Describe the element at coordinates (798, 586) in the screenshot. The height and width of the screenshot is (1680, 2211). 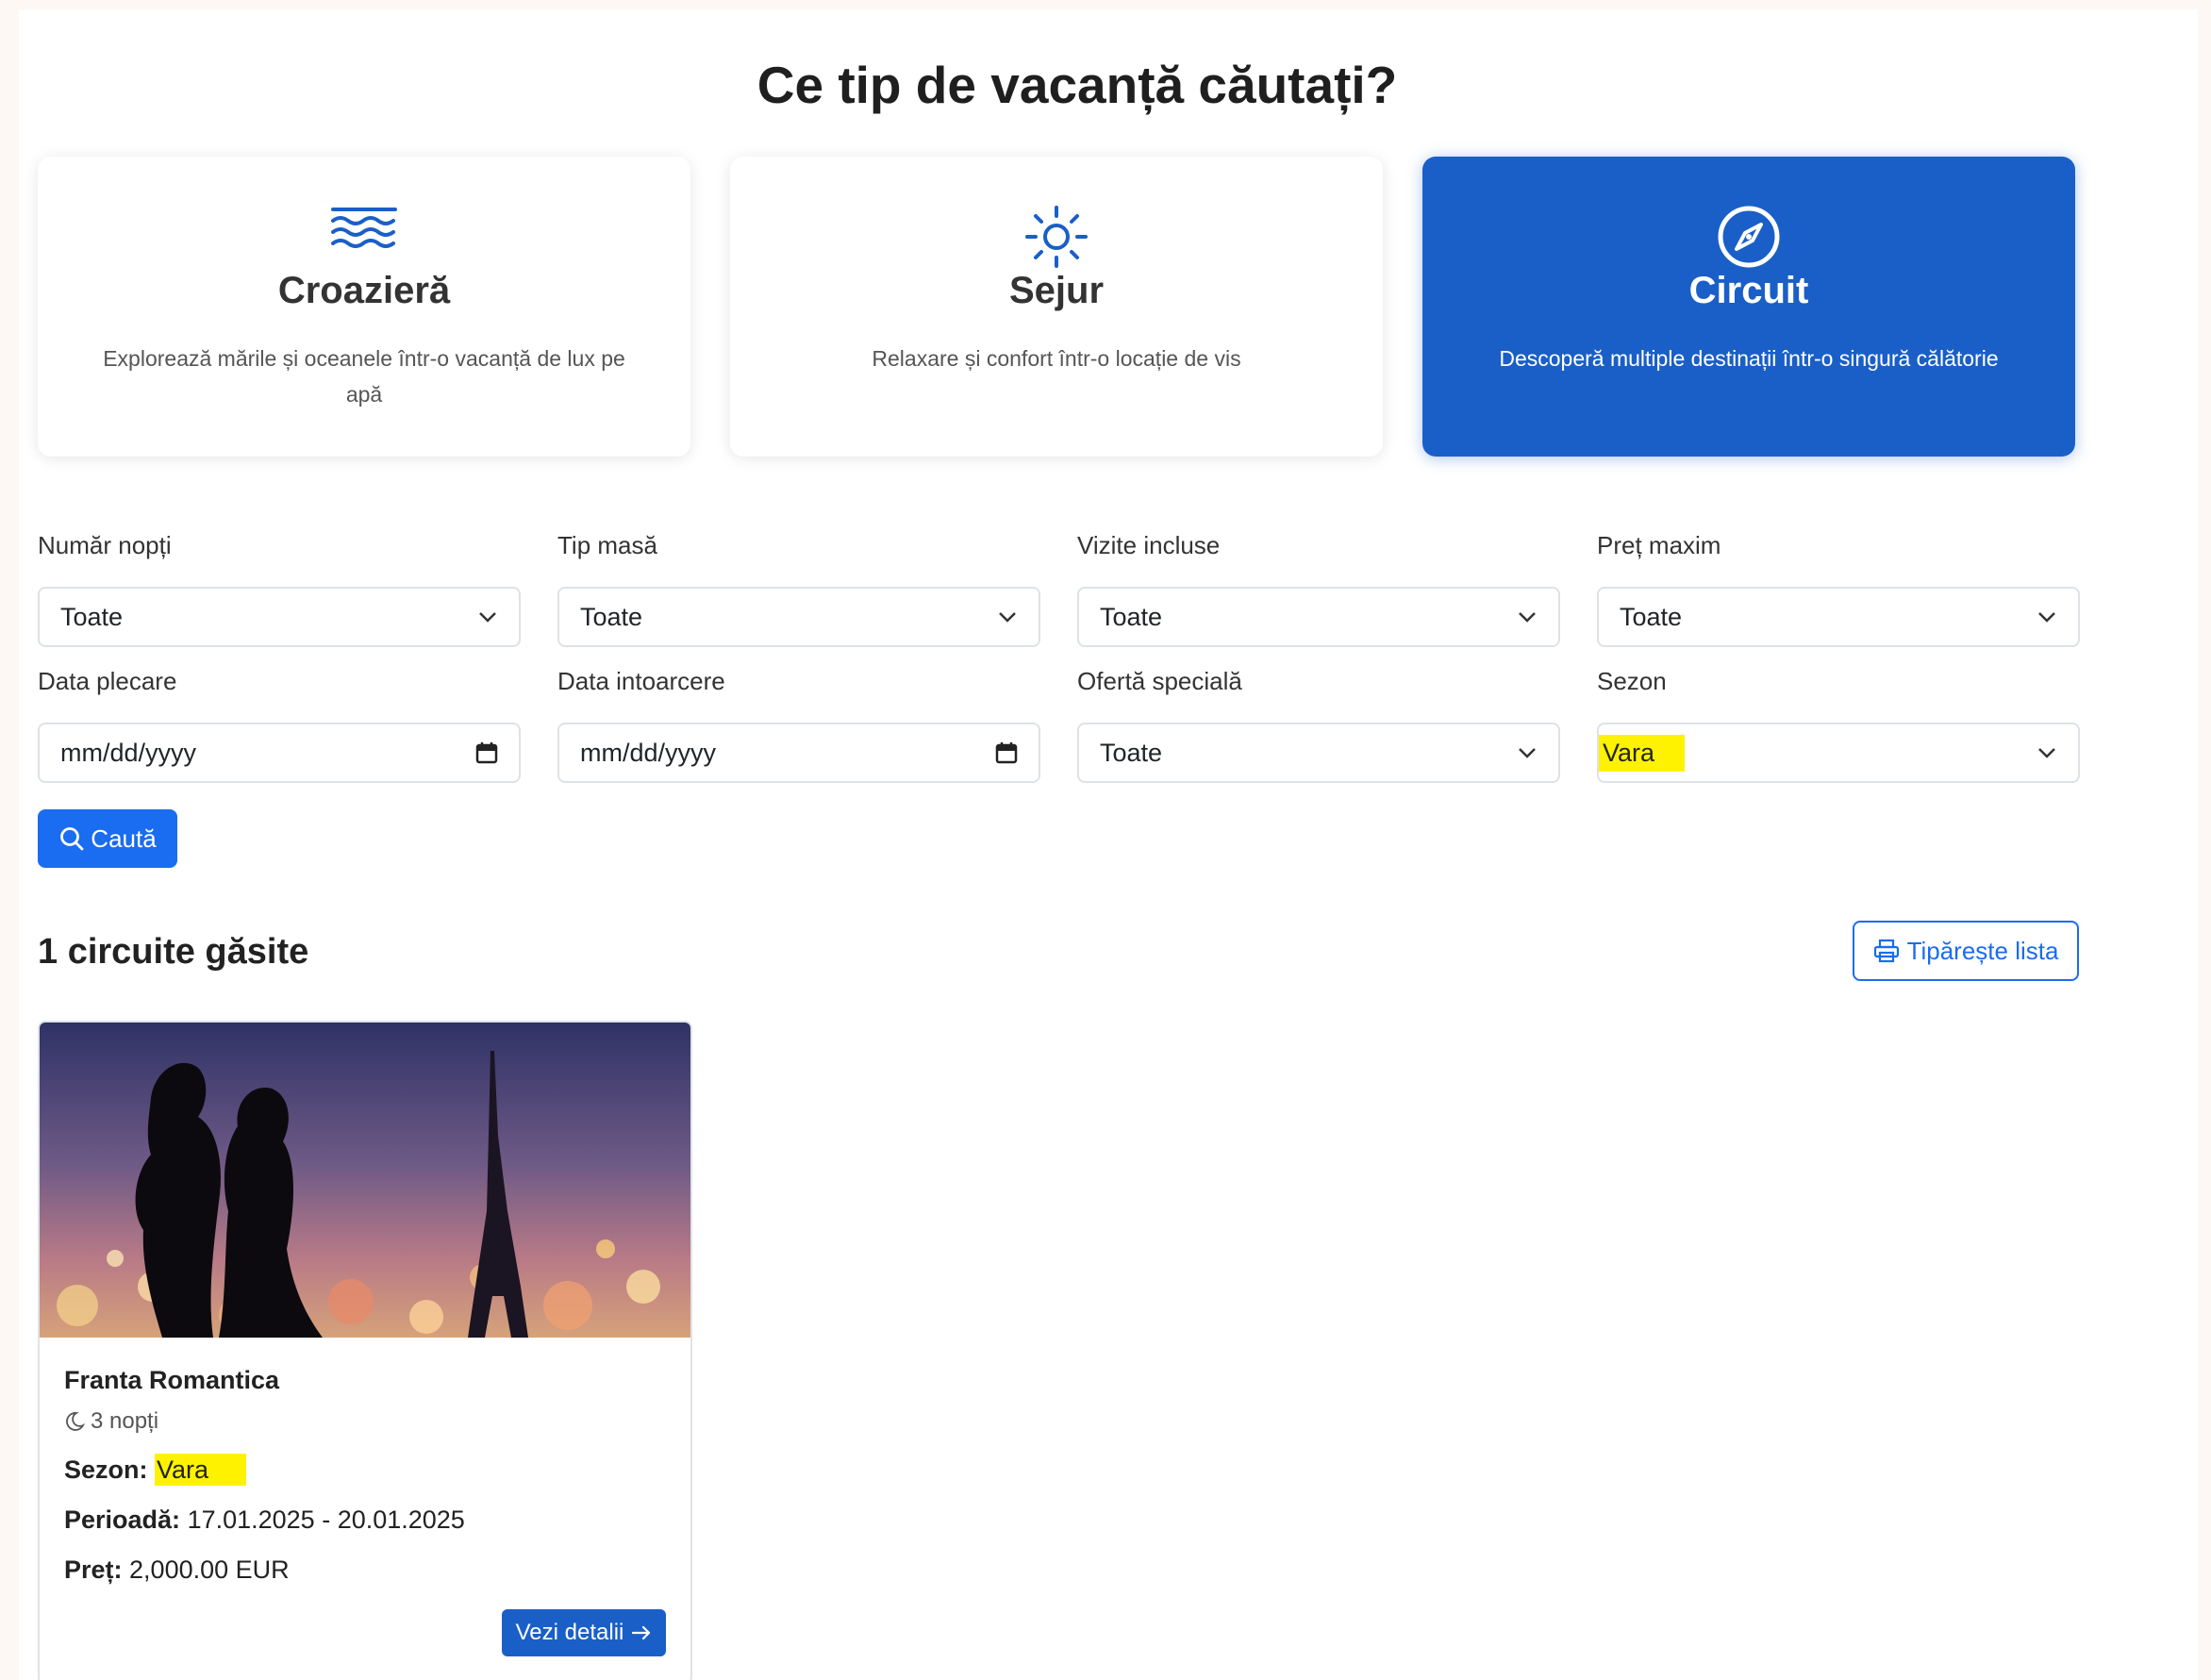
I see `filter-masa: Tip masă Toate` at that location.